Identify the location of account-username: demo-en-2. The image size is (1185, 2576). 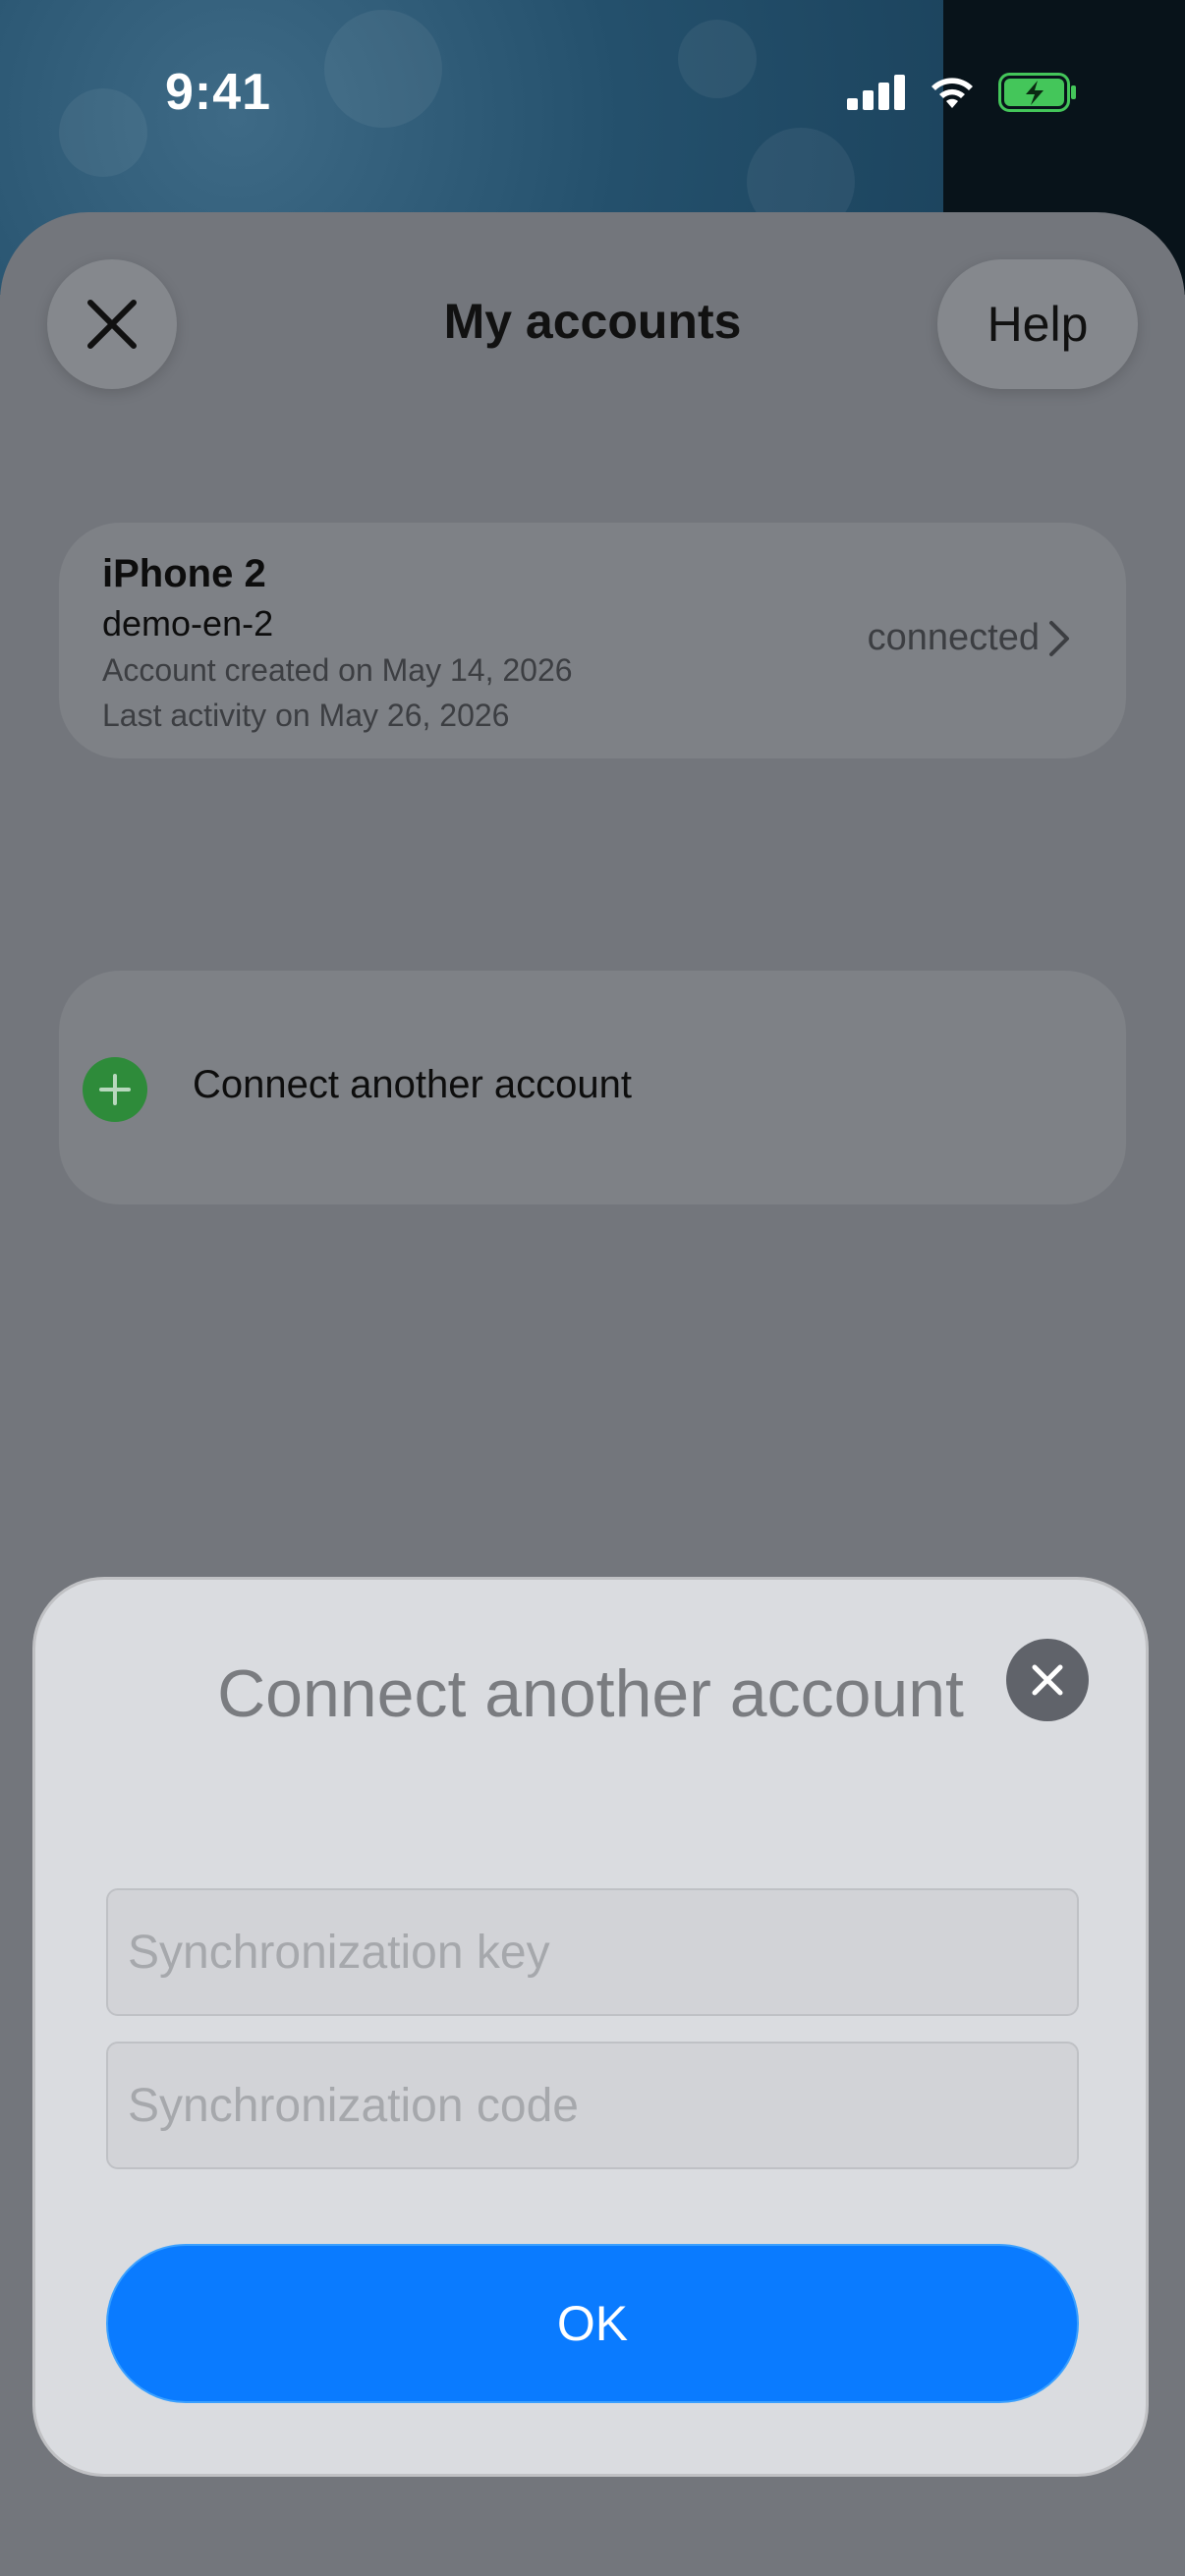
(188, 623).